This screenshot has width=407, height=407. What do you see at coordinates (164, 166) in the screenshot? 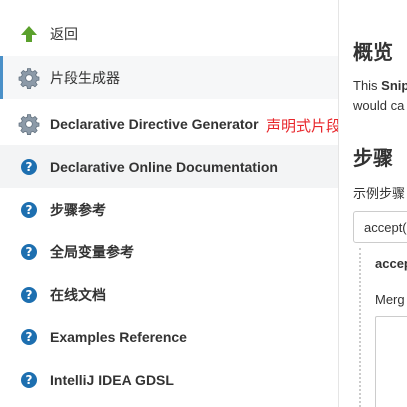
I see `sidebar-item-label: Declarative Online Documentation` at bounding box center [164, 166].